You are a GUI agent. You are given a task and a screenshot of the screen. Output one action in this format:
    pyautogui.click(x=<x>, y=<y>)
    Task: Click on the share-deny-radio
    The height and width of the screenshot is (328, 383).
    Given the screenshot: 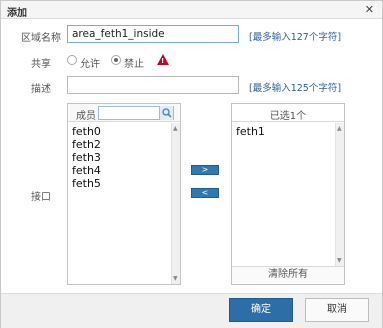 What is the action you would take?
    pyautogui.click(x=116, y=60)
    